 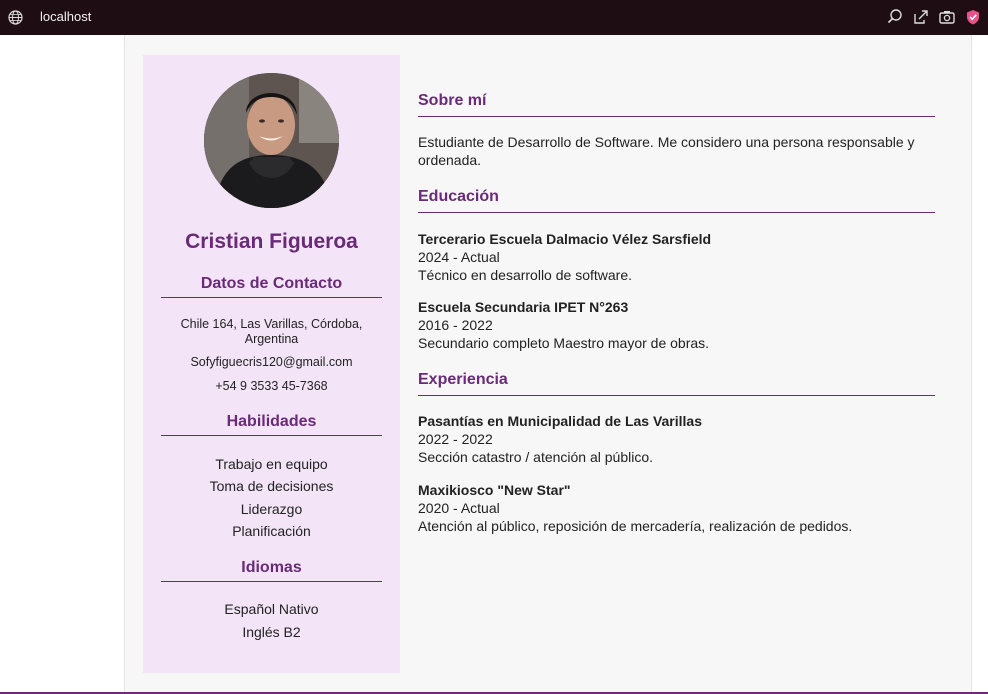 What do you see at coordinates (676, 104) in the screenshot?
I see `about-heading: Sobre mí` at bounding box center [676, 104].